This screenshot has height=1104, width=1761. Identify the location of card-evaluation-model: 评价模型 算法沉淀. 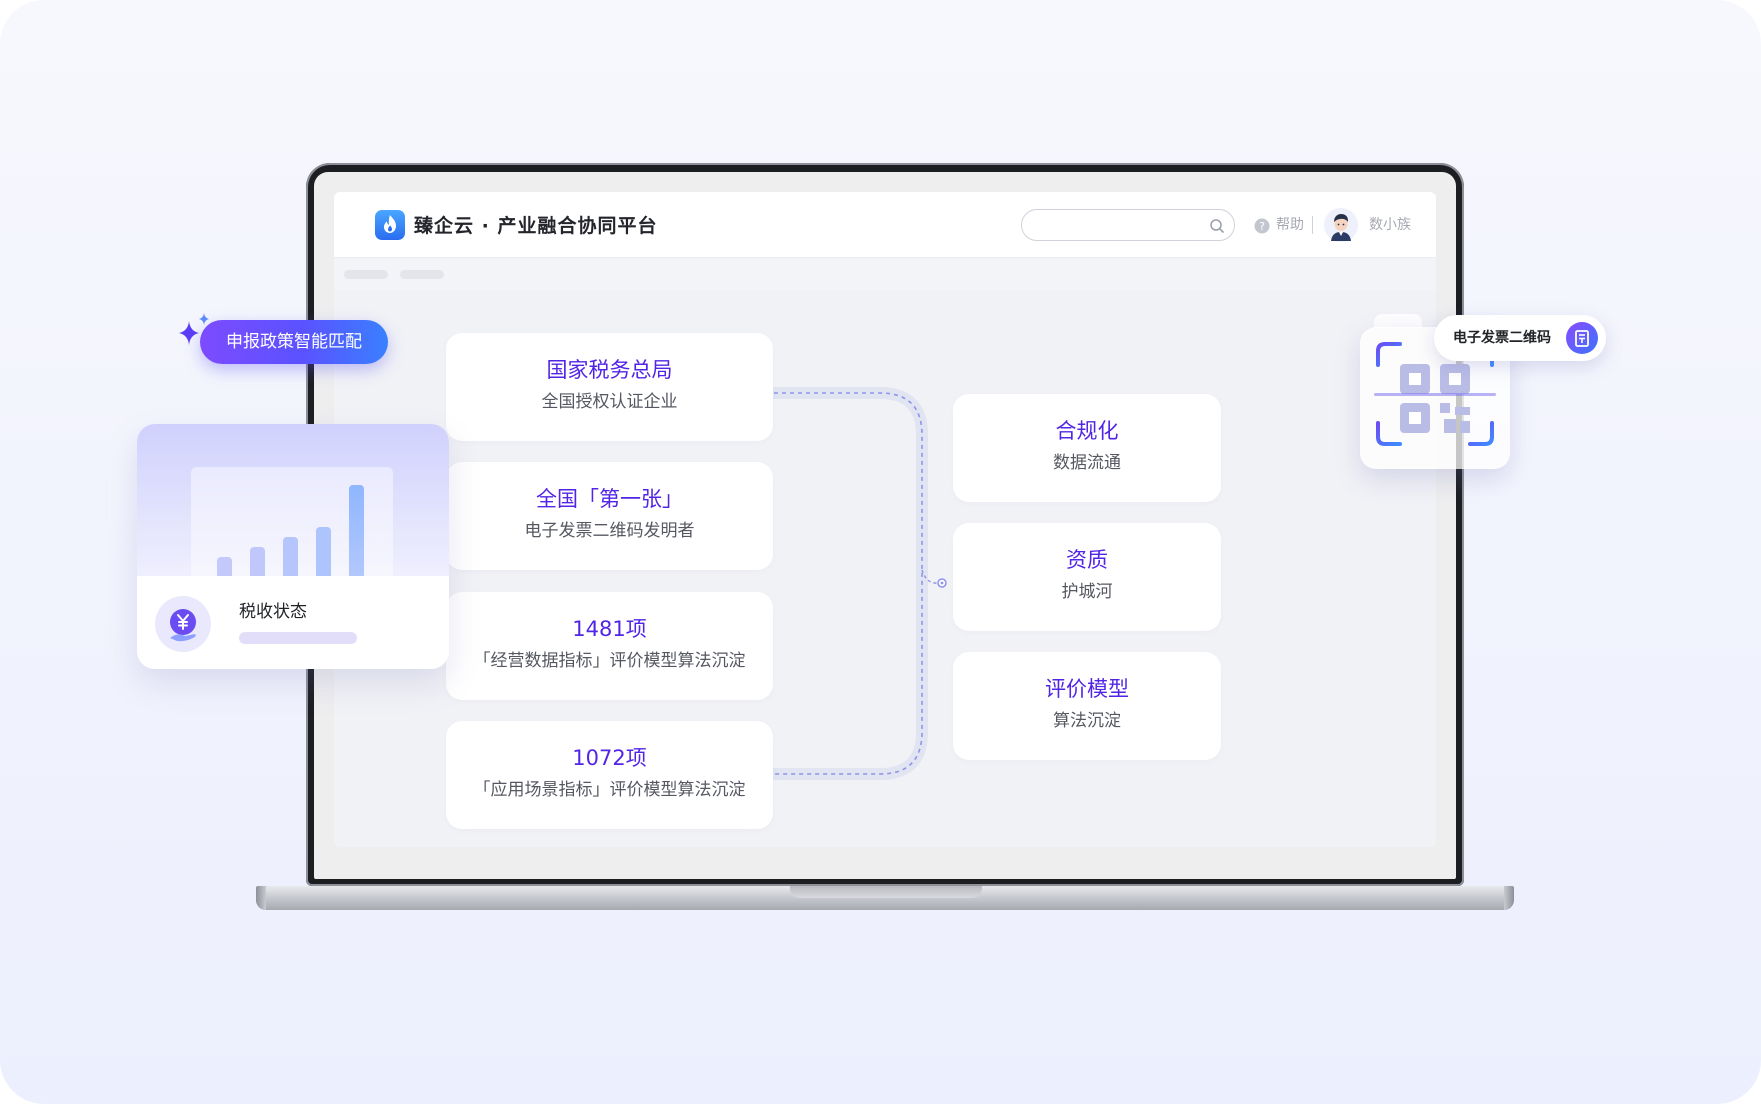
(1087, 706).